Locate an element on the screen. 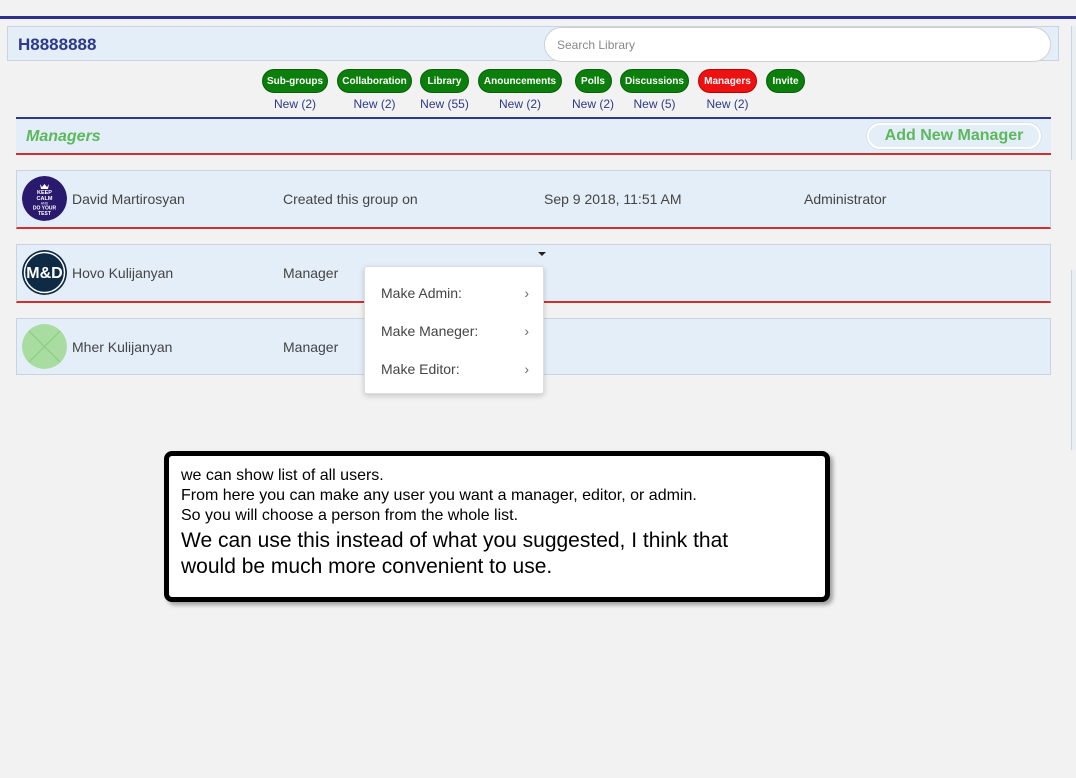 The width and height of the screenshot is (1076, 778). side-panel-edge is located at coordinates (1073, 360).